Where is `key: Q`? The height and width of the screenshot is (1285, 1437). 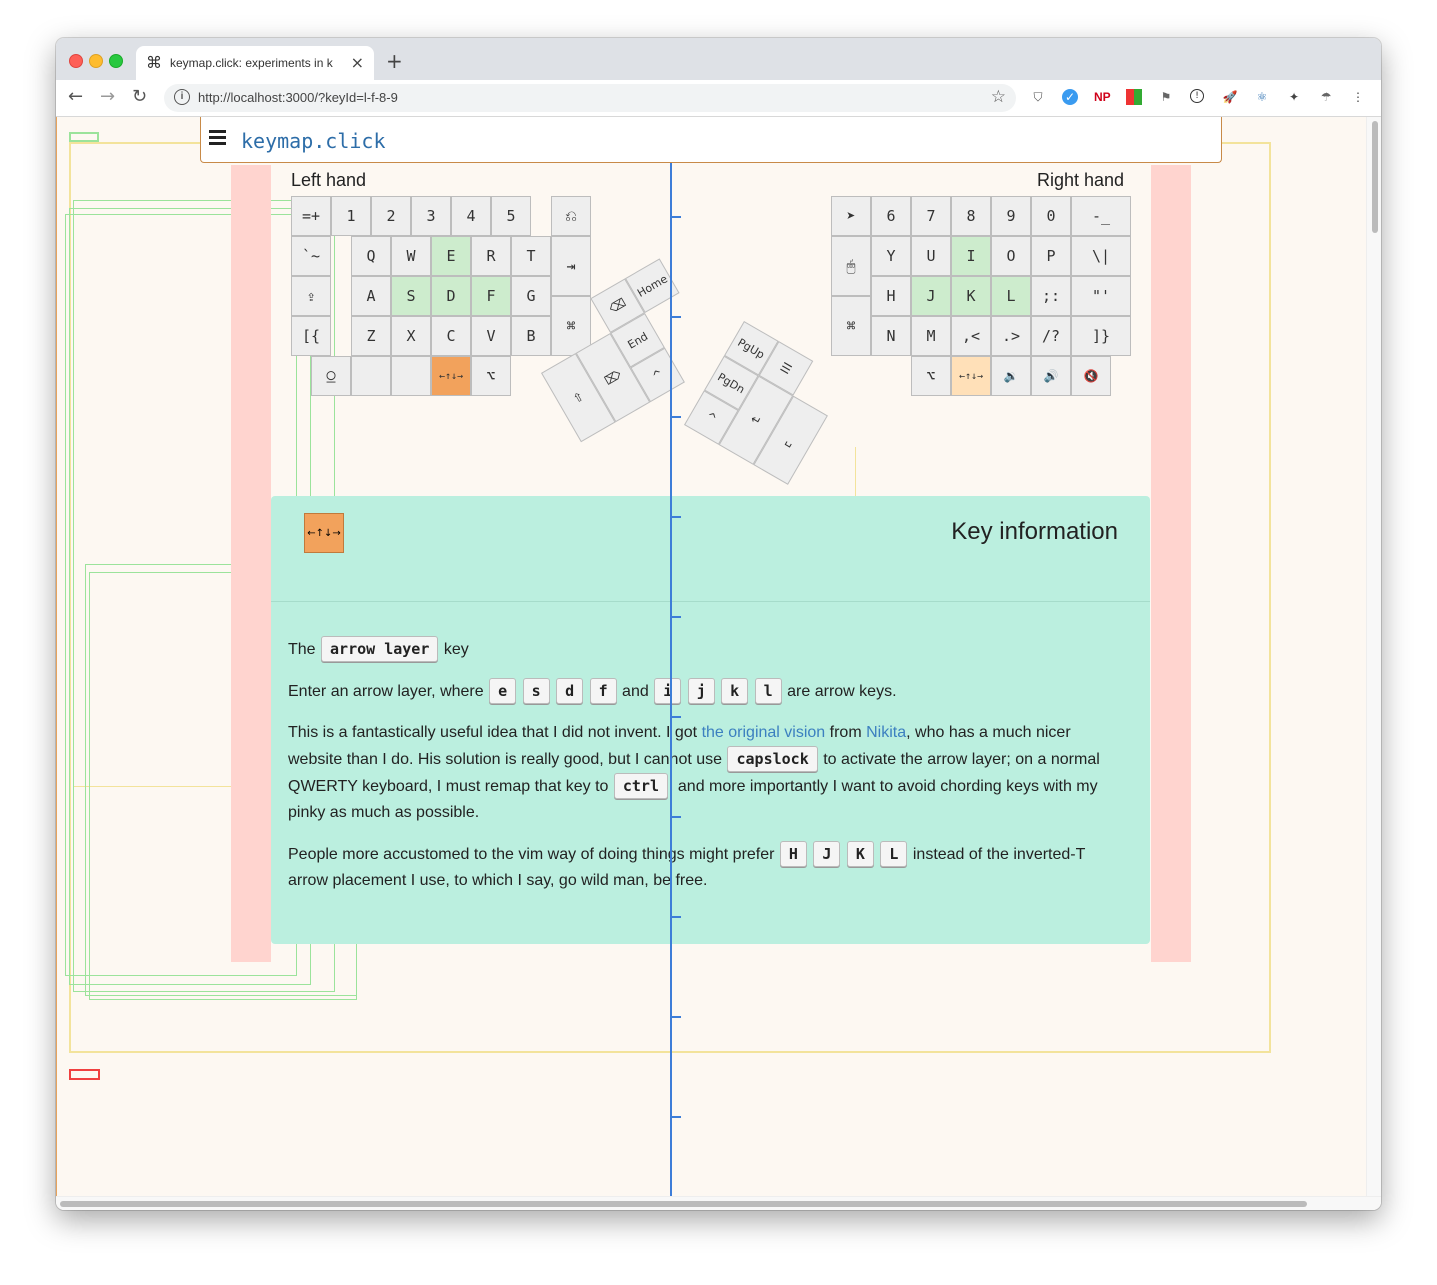
key: Q is located at coordinates (371, 256).